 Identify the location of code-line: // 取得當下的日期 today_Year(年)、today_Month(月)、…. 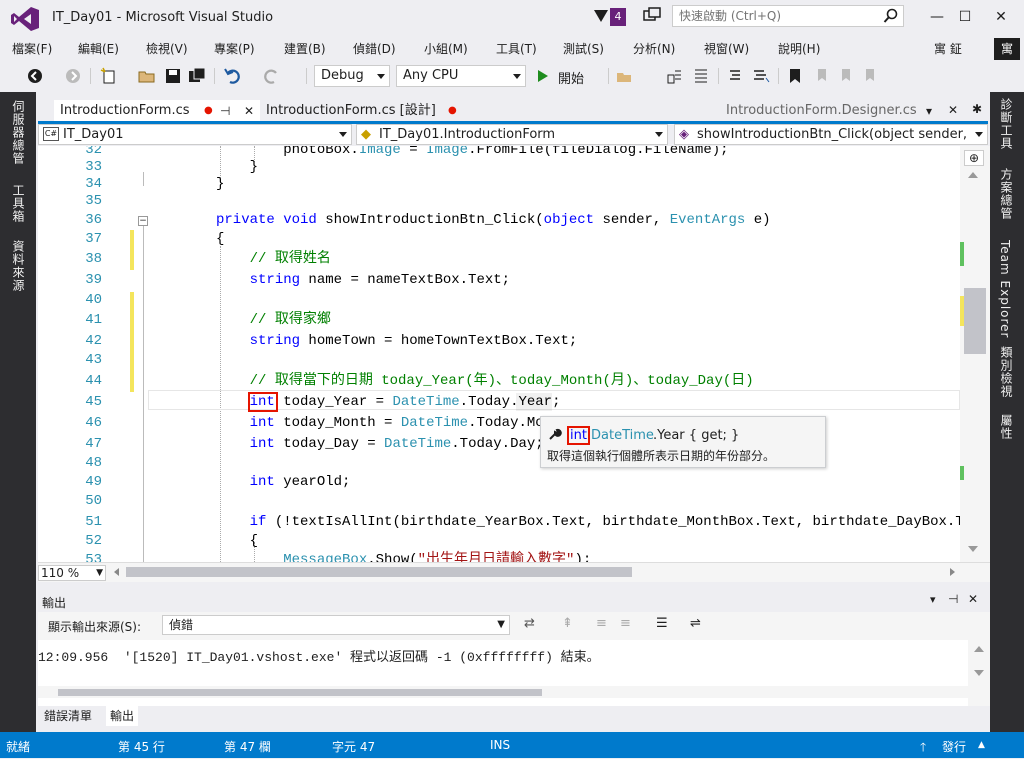
(485, 381).